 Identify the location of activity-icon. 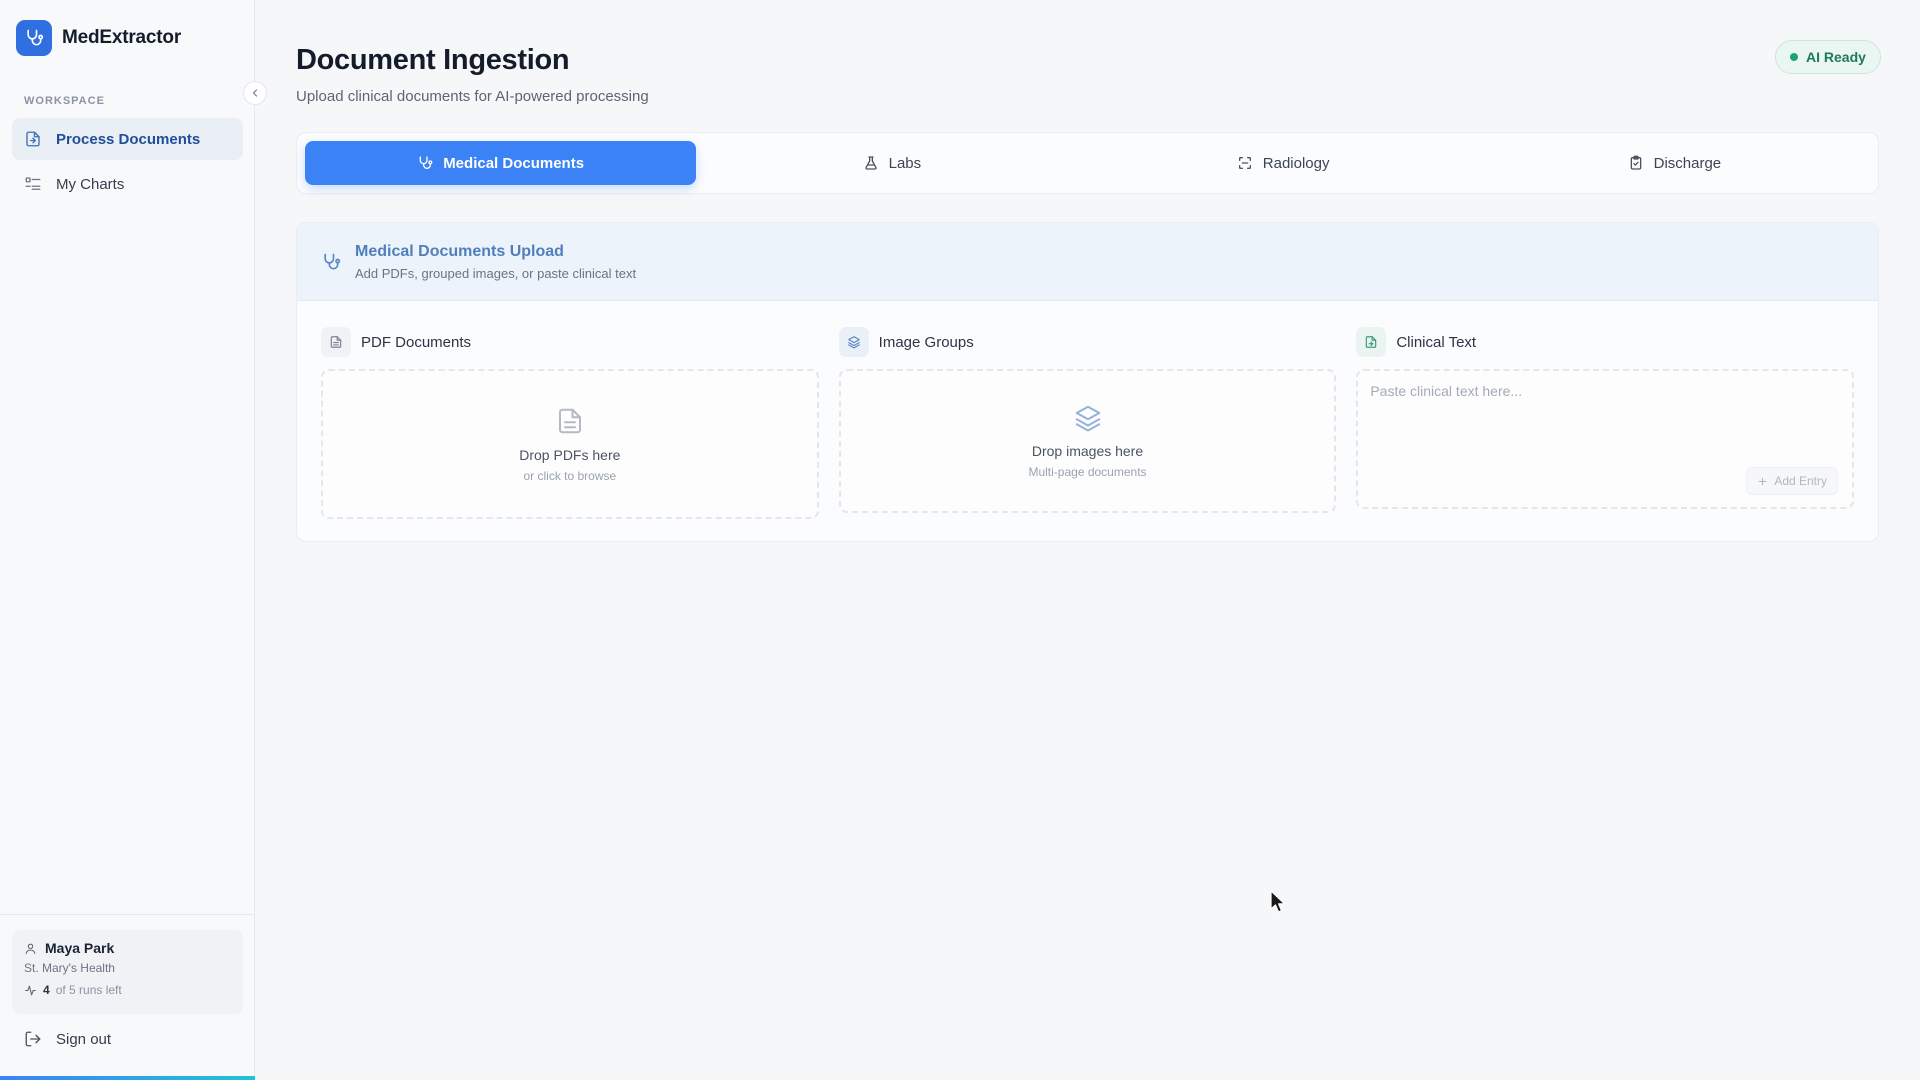
(30, 990).